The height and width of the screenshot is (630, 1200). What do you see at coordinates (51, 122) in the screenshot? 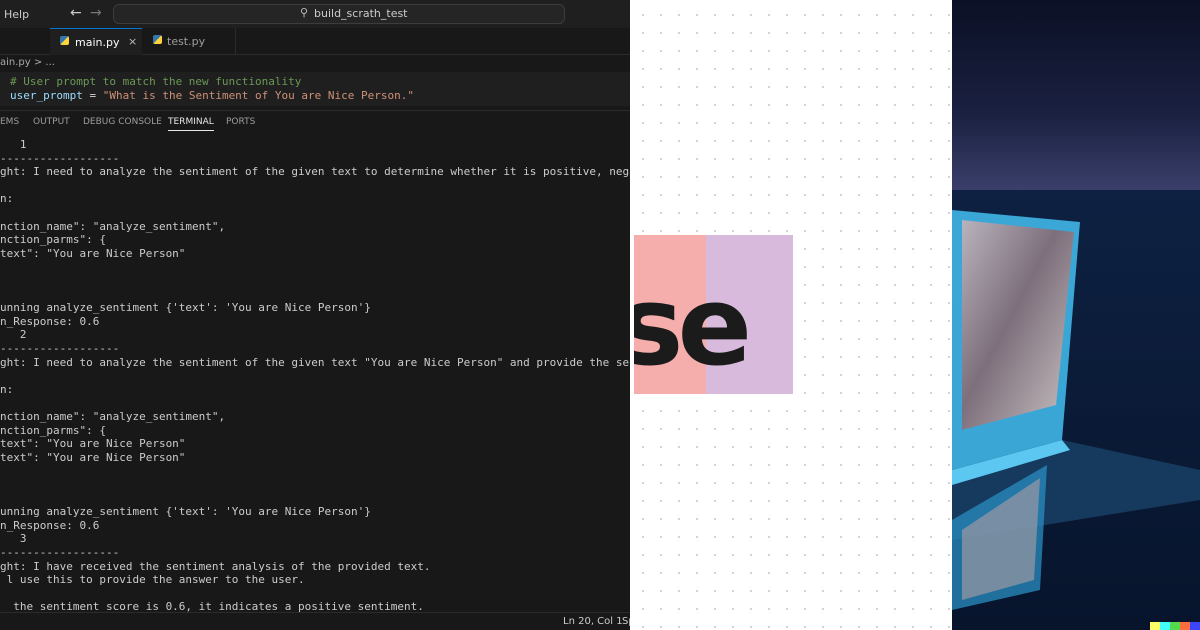
I see `tab-output: OUTPUT` at bounding box center [51, 122].